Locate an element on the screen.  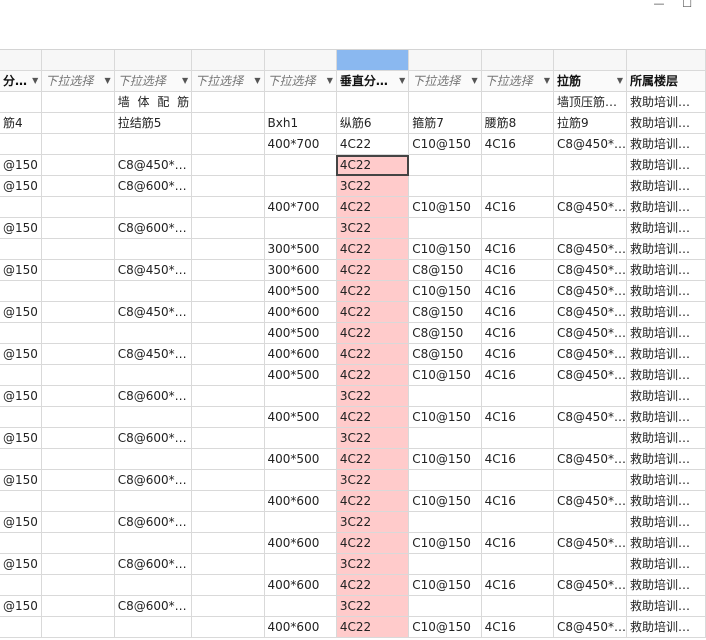
table-cell: C8@150 is located at coordinates (445, 312).